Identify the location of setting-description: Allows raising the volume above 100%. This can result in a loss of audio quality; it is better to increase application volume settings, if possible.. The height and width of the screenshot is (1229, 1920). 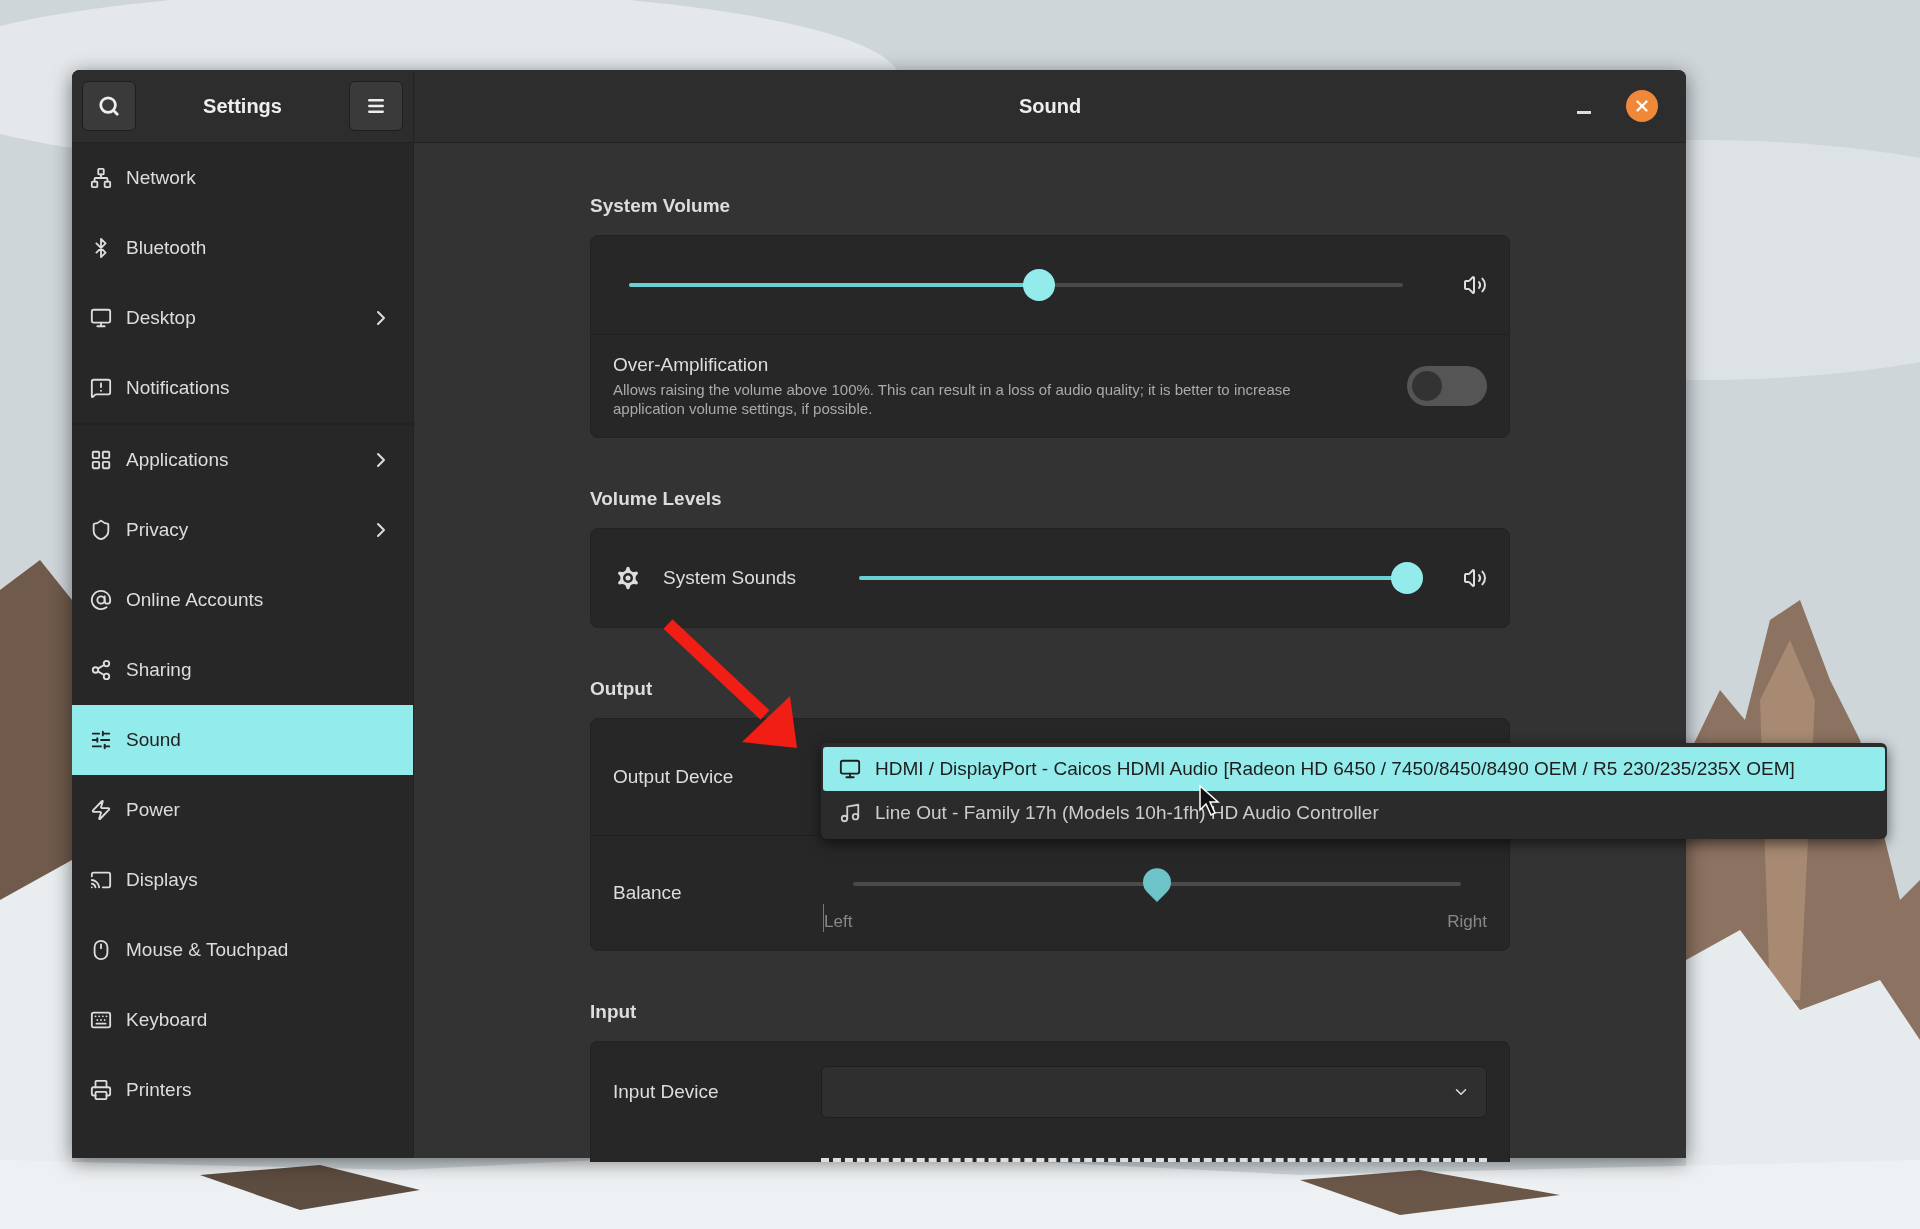
(952, 399).